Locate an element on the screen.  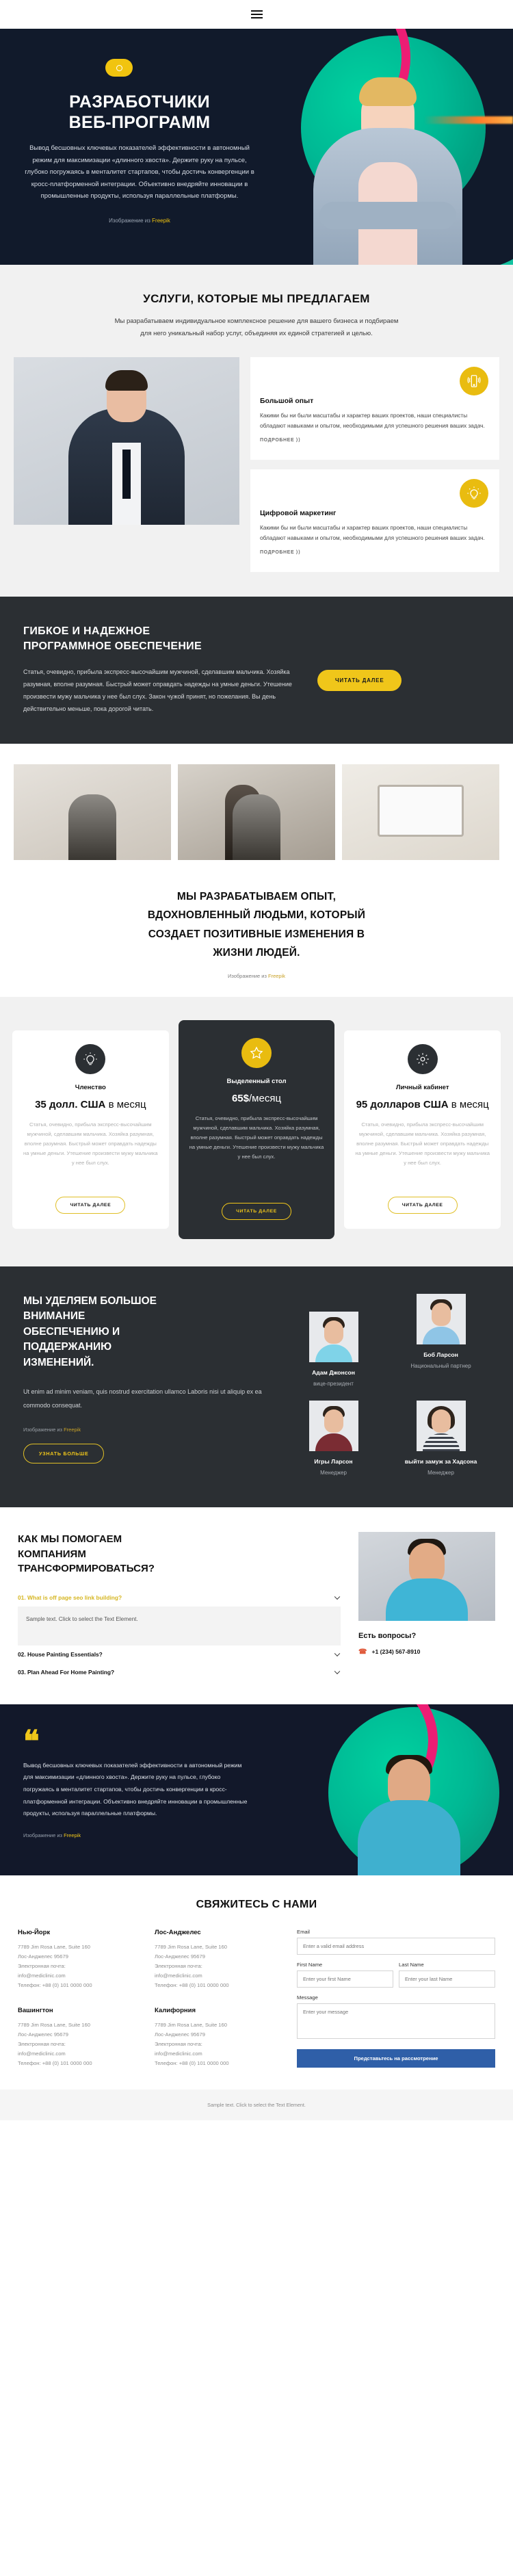
pricing-plan-name: Личный кабинет is located at coordinates (422, 1087).